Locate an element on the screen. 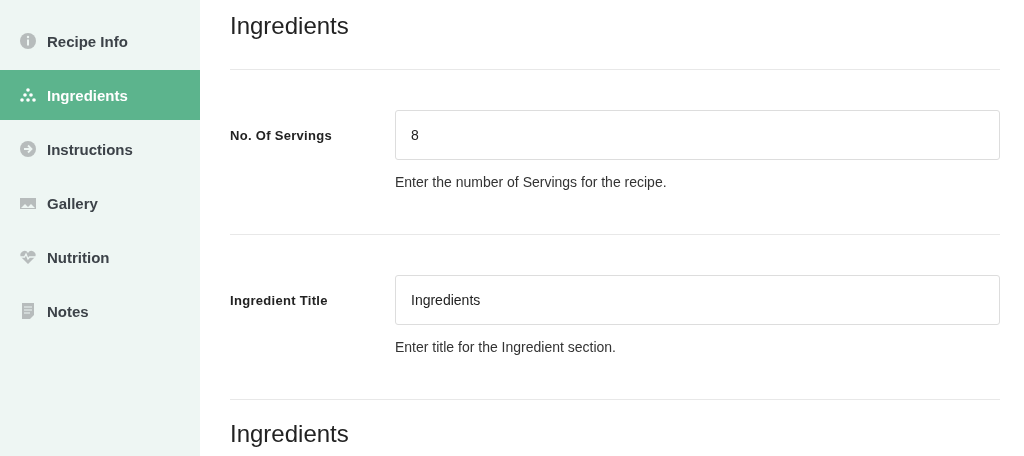 This screenshot has width=1024, height=456. input-field: 8 is located at coordinates (697, 135).